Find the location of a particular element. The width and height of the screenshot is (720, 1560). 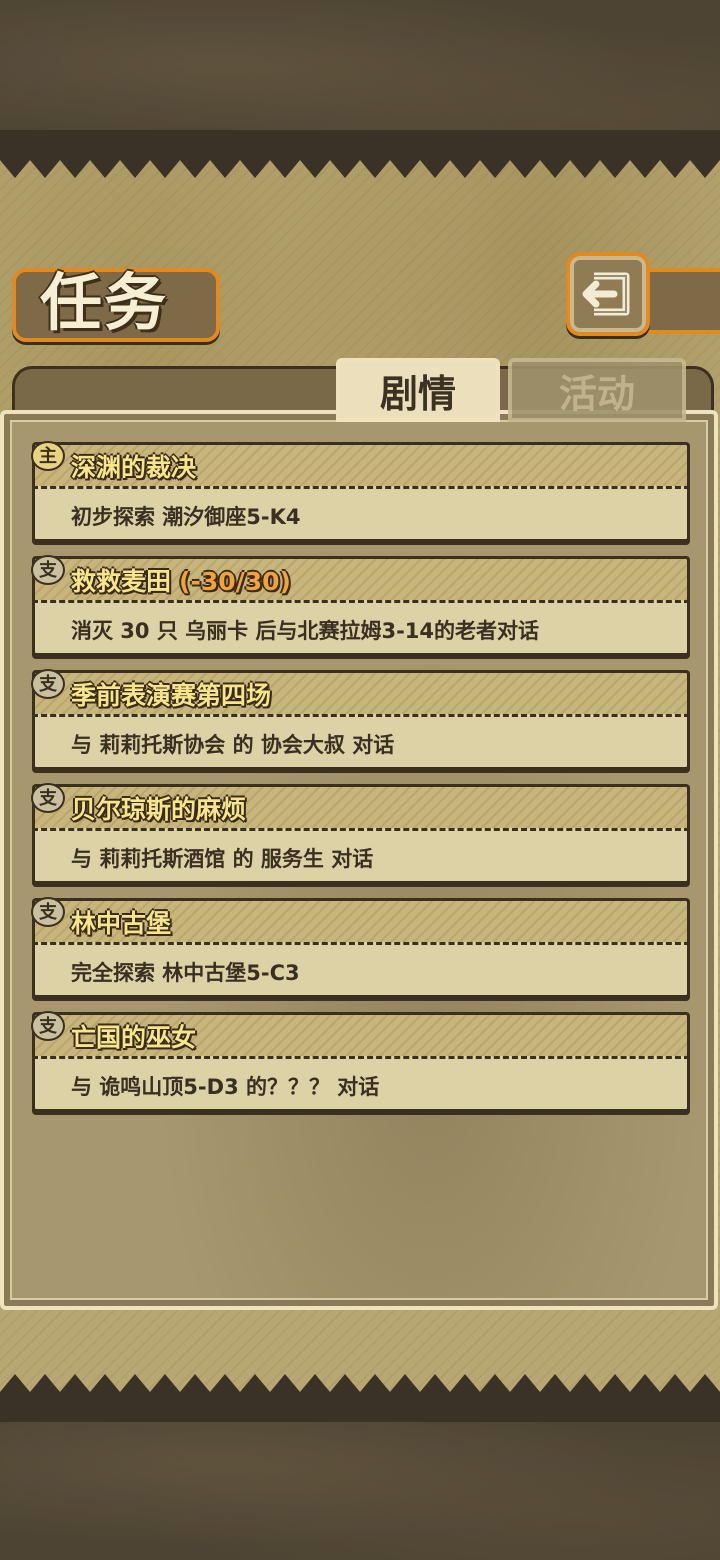

quest-item: 主 深渊的裁决 初步探索 潮汐御座5-K4 is located at coordinates (360, 491).